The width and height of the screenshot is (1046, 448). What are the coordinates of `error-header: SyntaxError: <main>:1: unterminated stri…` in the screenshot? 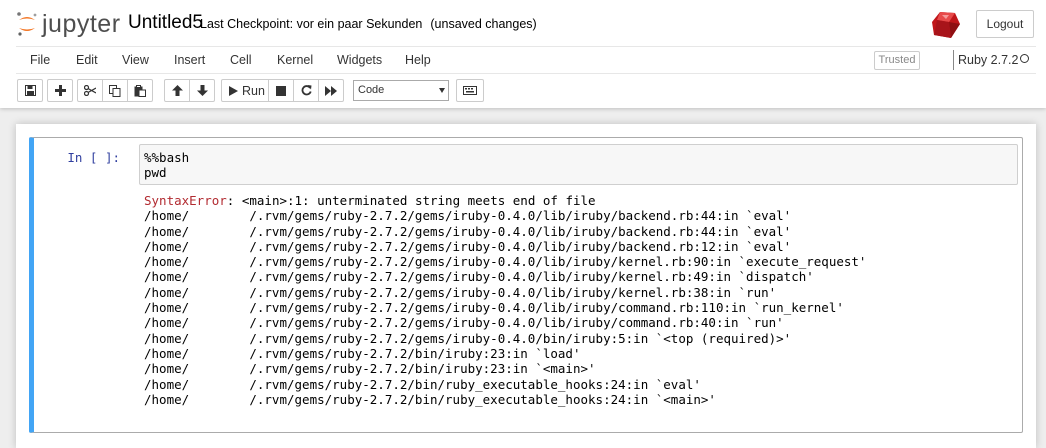 It's located at (584, 200).